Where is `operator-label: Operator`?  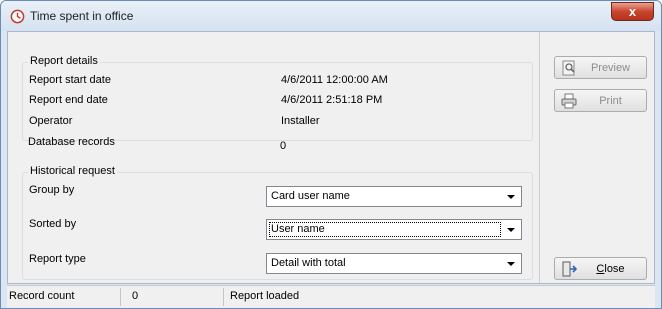
operator-label: Operator is located at coordinates (51, 121).